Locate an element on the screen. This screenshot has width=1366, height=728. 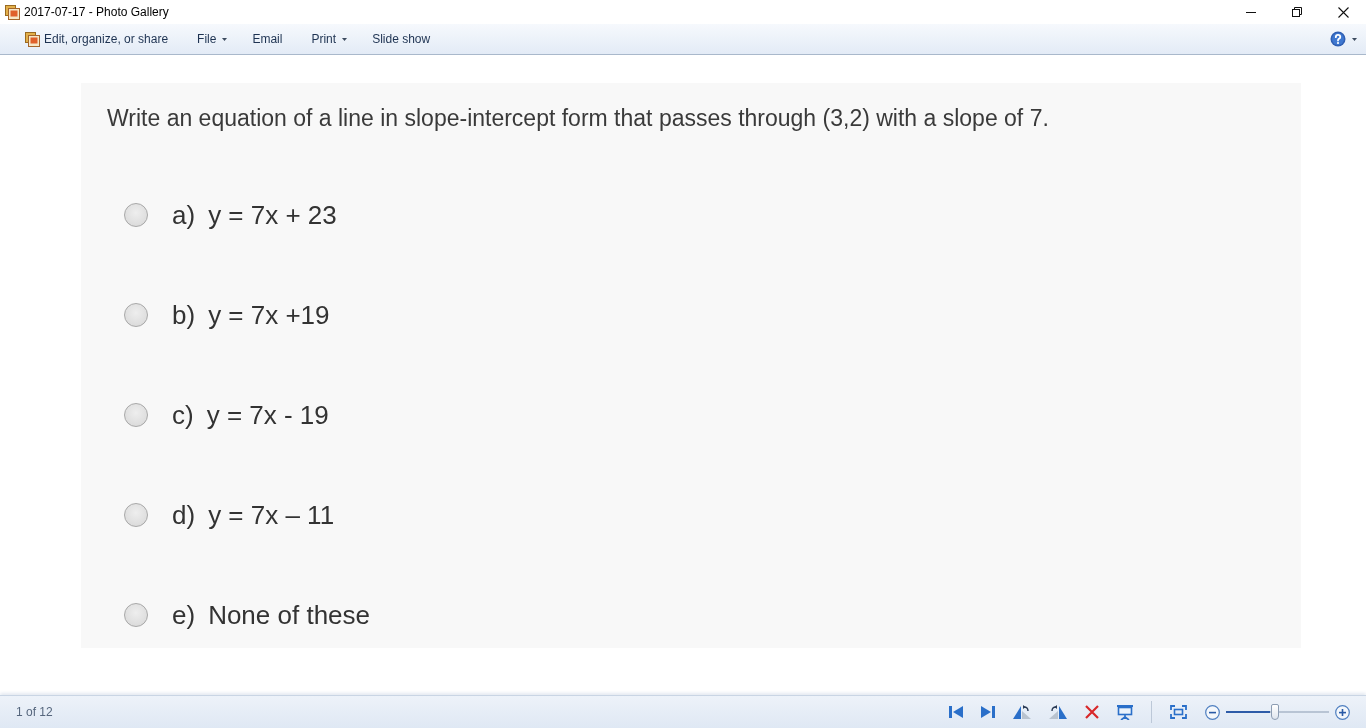
toolbar-menu: File is located at coordinates (207, 39).